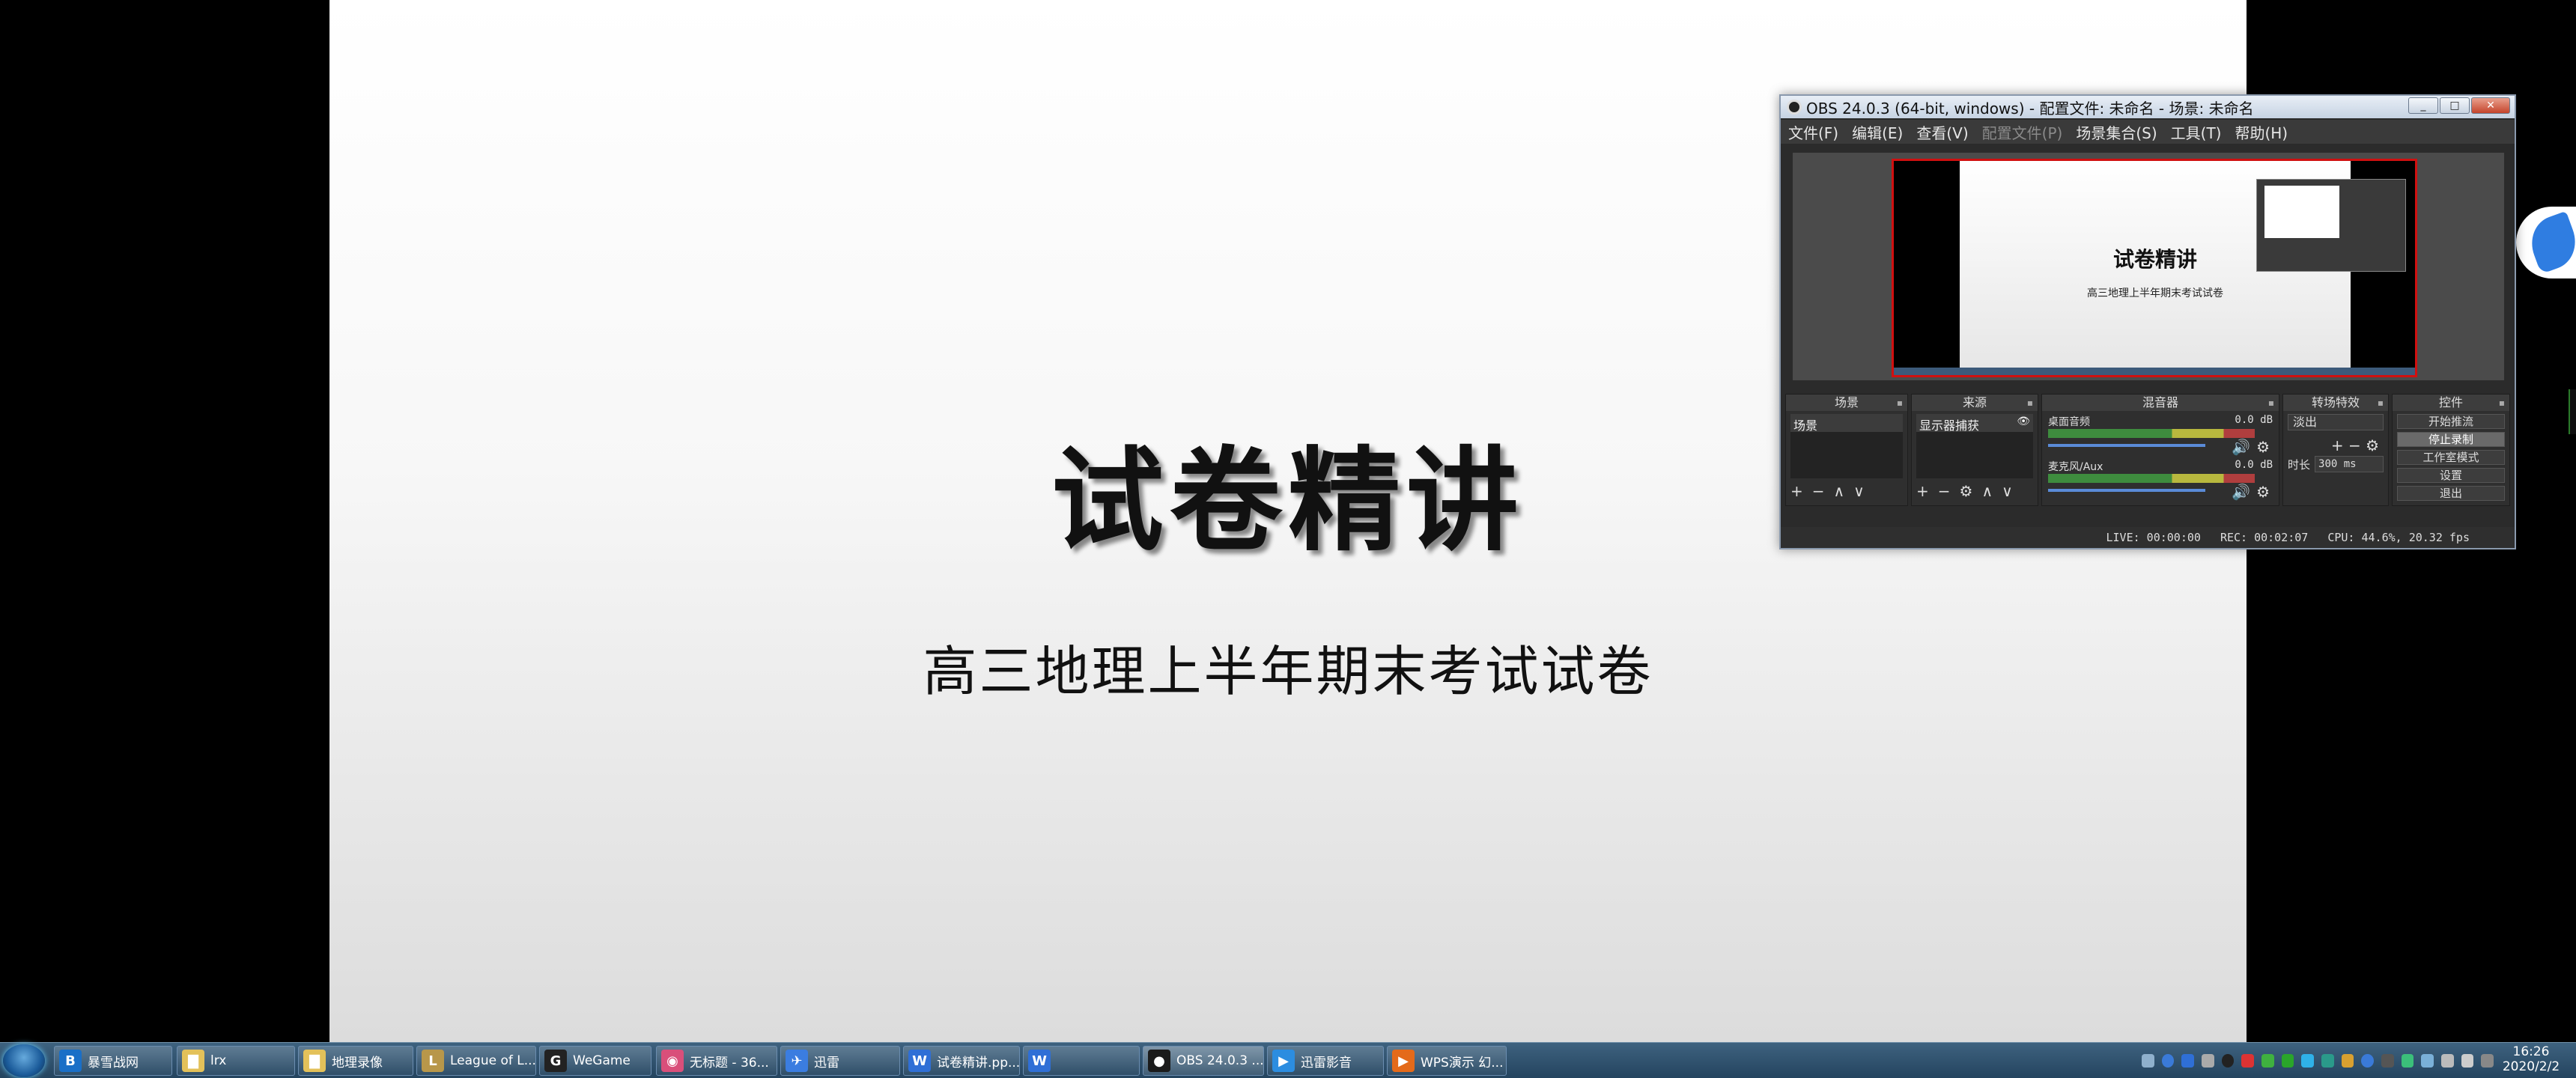 Image resolution: width=2576 pixels, height=1078 pixels. I want to click on taskbar-button: B 暴雪战网, so click(113, 1061).